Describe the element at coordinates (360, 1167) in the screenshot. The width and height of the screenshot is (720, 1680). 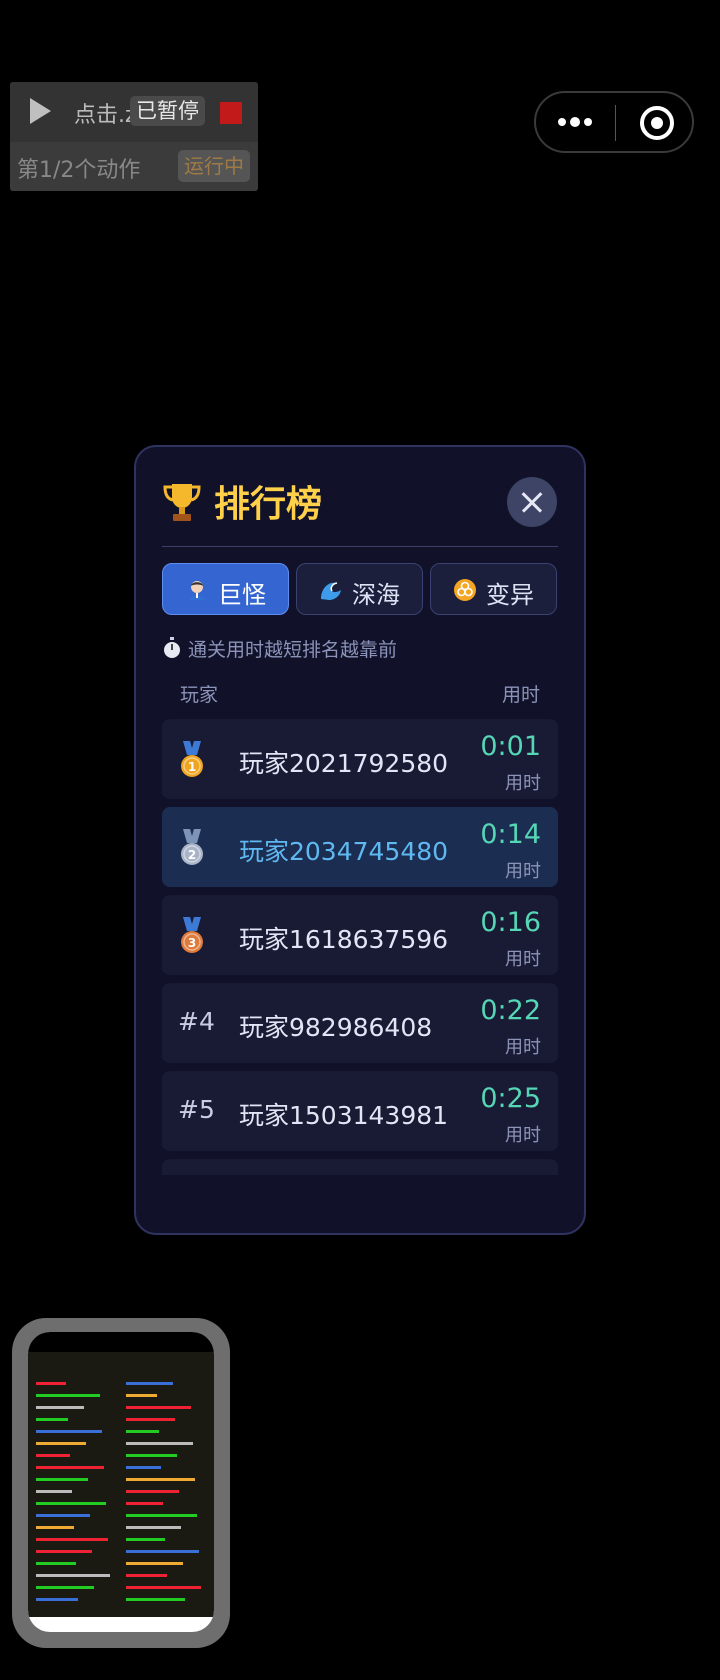
I see `leaderboard-row: #6玩家1434882024 0:32 用时` at that location.